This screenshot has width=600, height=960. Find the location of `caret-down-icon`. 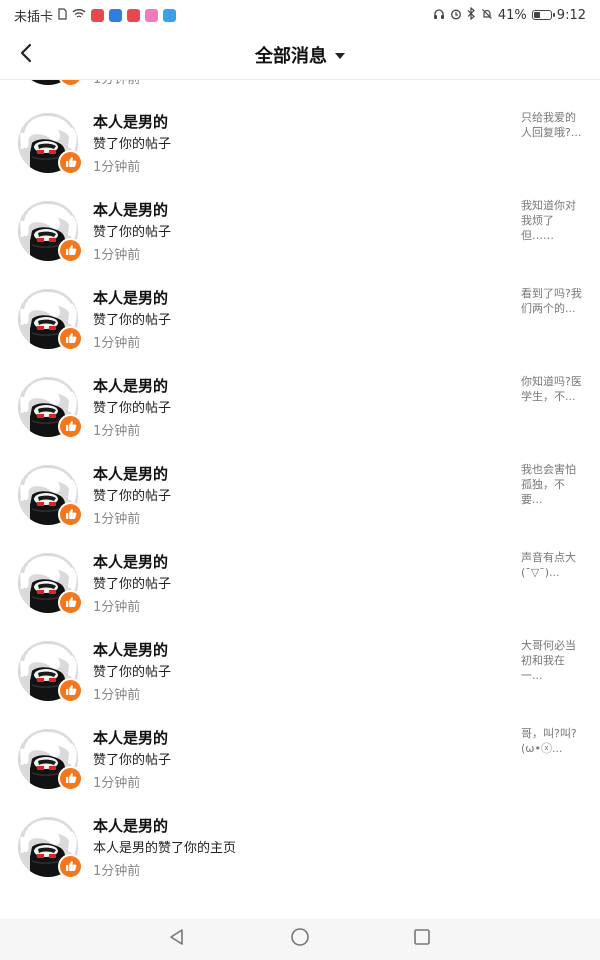

caret-down-icon is located at coordinates (340, 55).